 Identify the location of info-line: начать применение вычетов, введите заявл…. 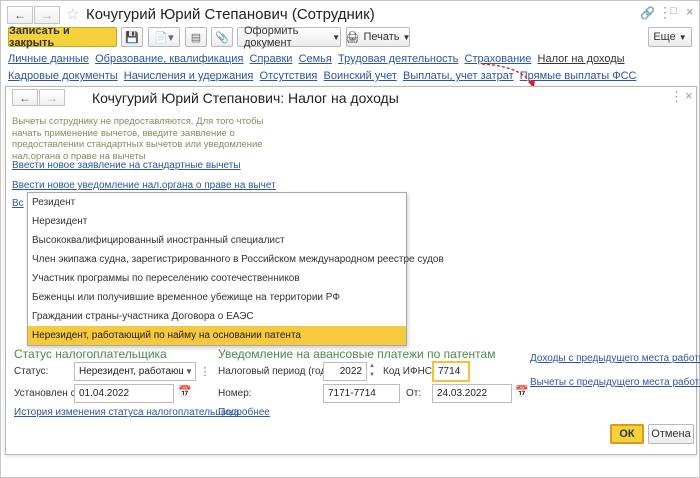
(123, 133).